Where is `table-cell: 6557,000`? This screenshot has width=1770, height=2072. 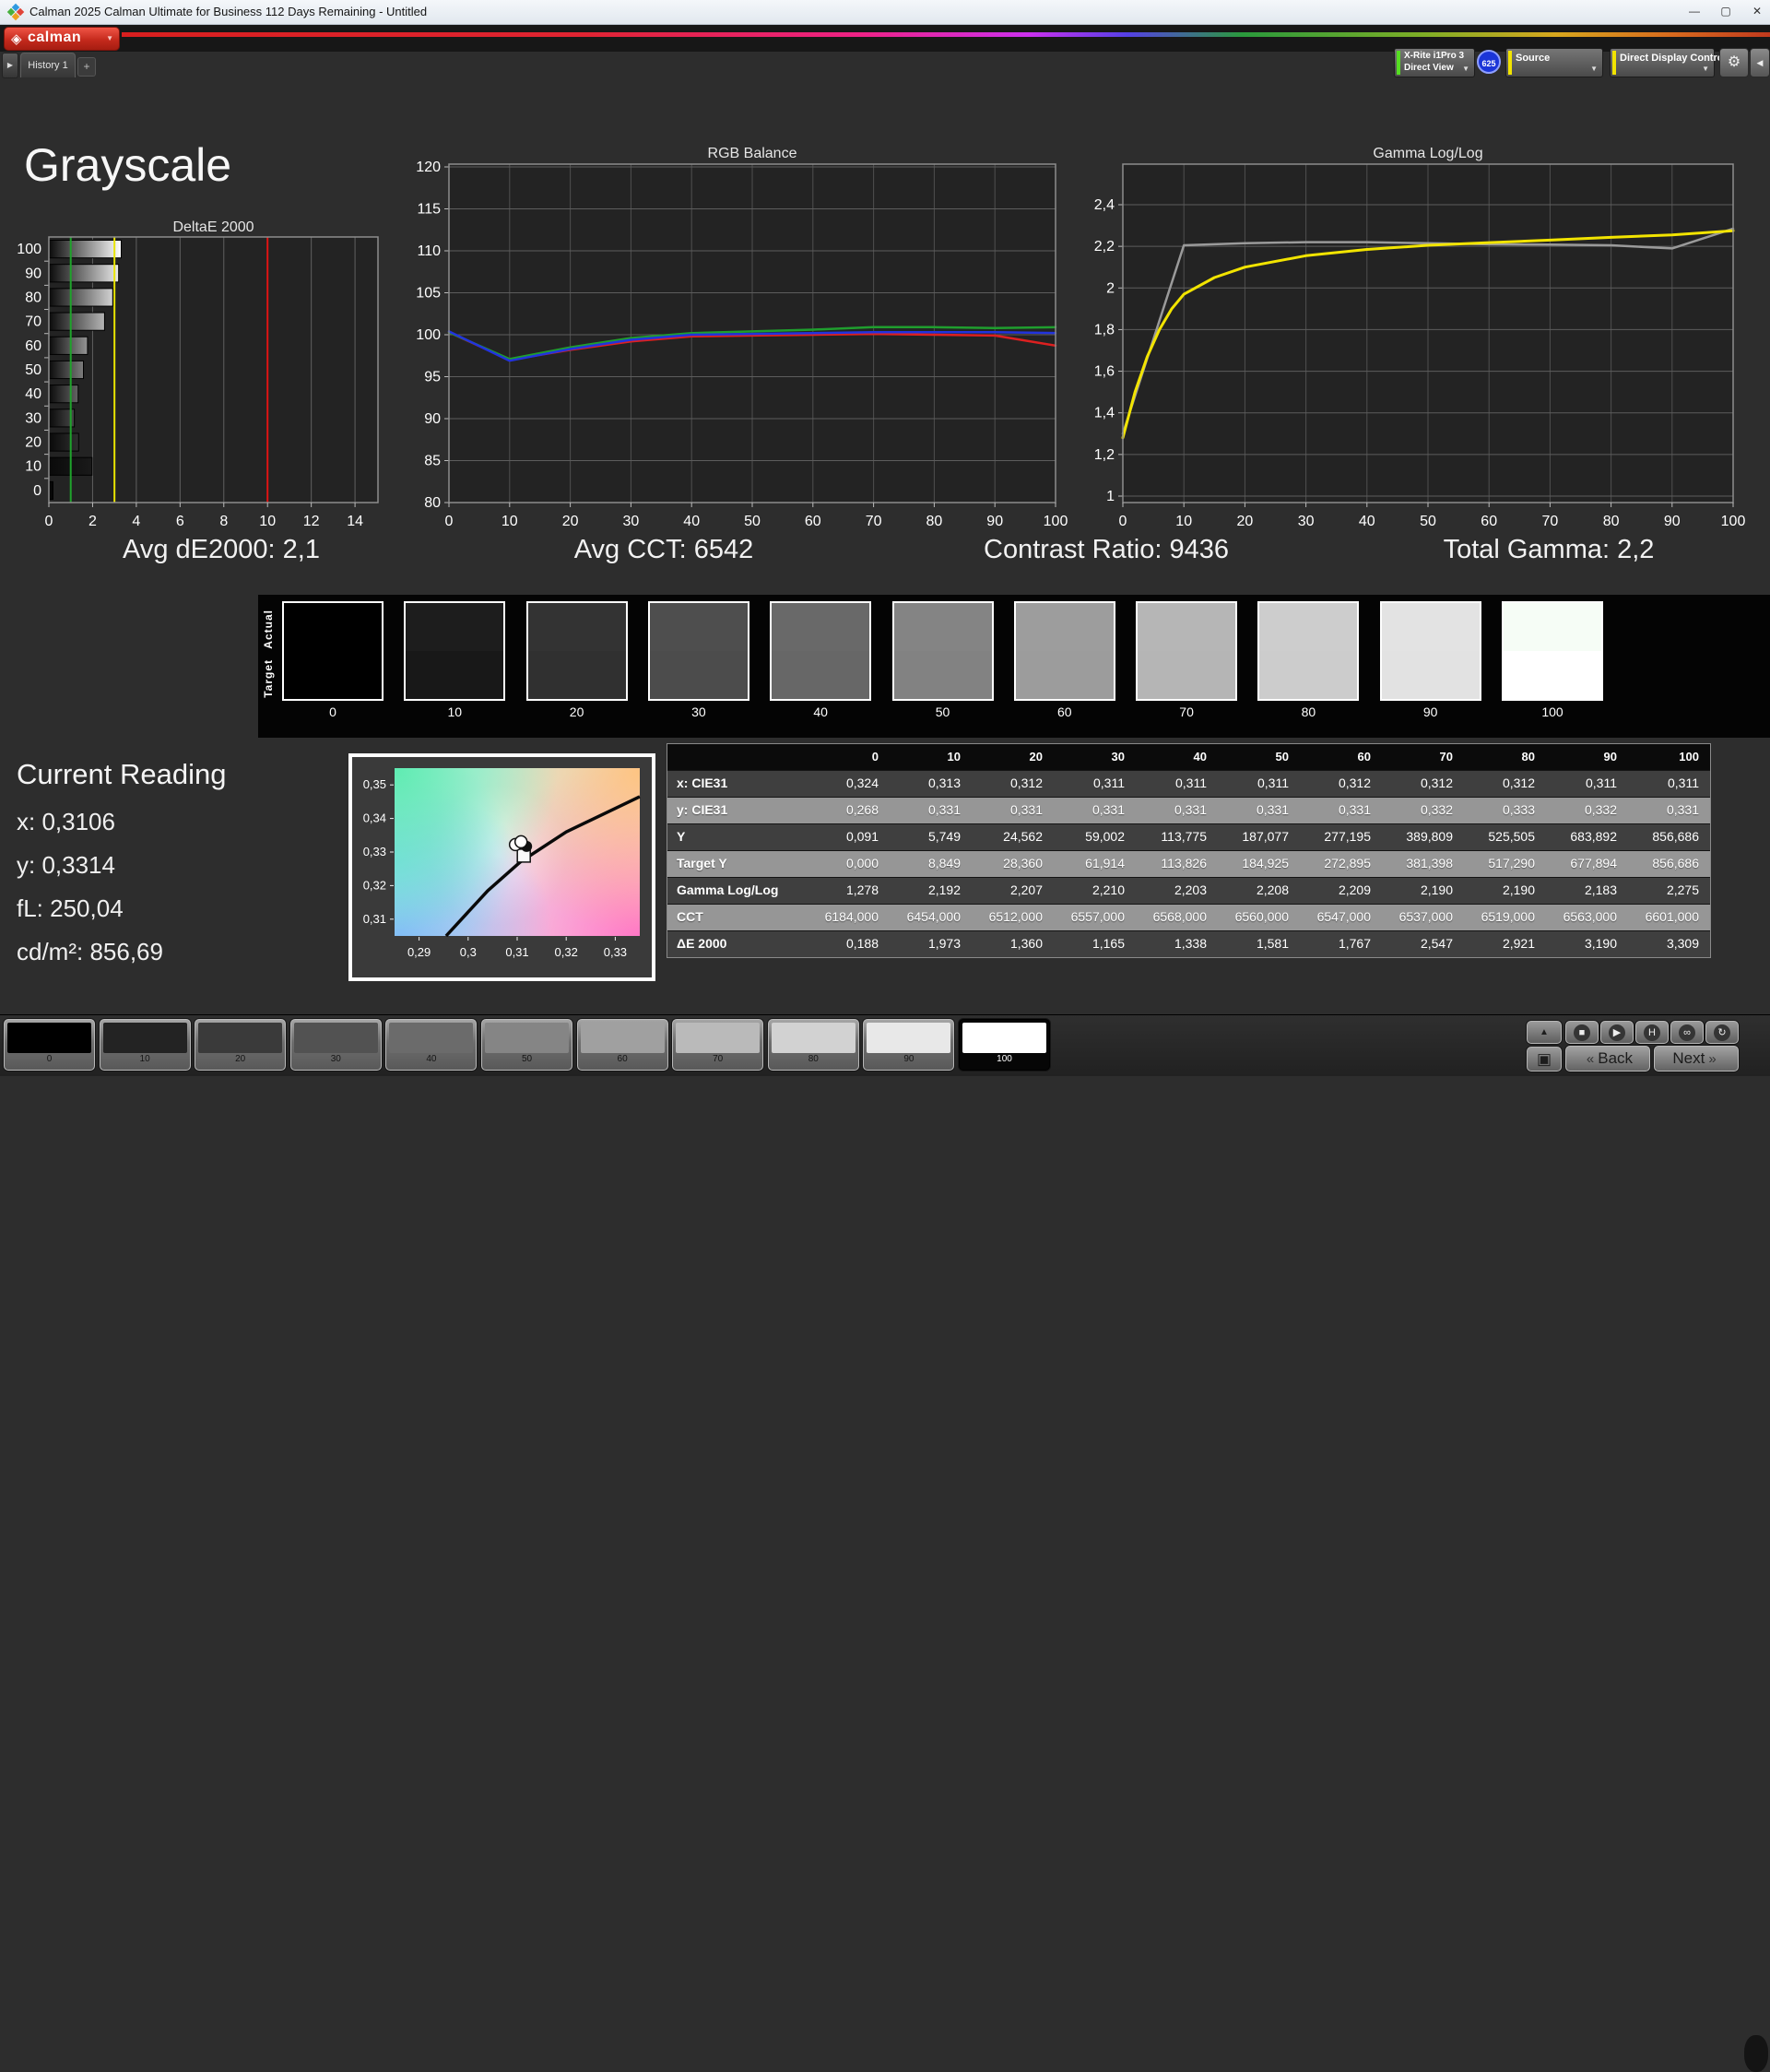 table-cell: 6557,000 is located at coordinates (1095, 917).